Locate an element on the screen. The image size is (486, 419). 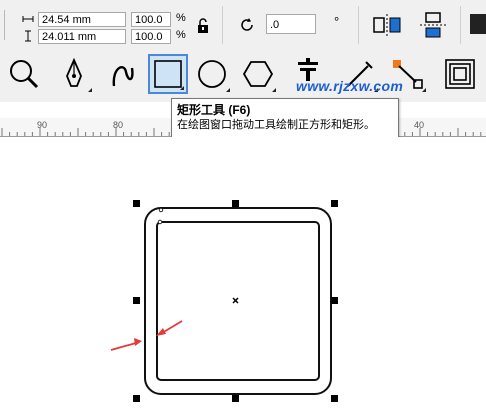
zoom-icon is located at coordinates (24, 74).